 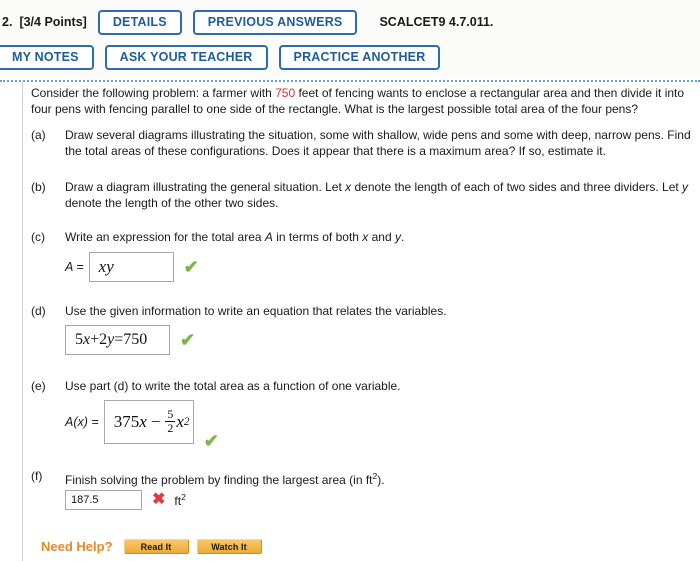 What do you see at coordinates (103, 339) in the screenshot?
I see `part-d-coeff-2: 2` at bounding box center [103, 339].